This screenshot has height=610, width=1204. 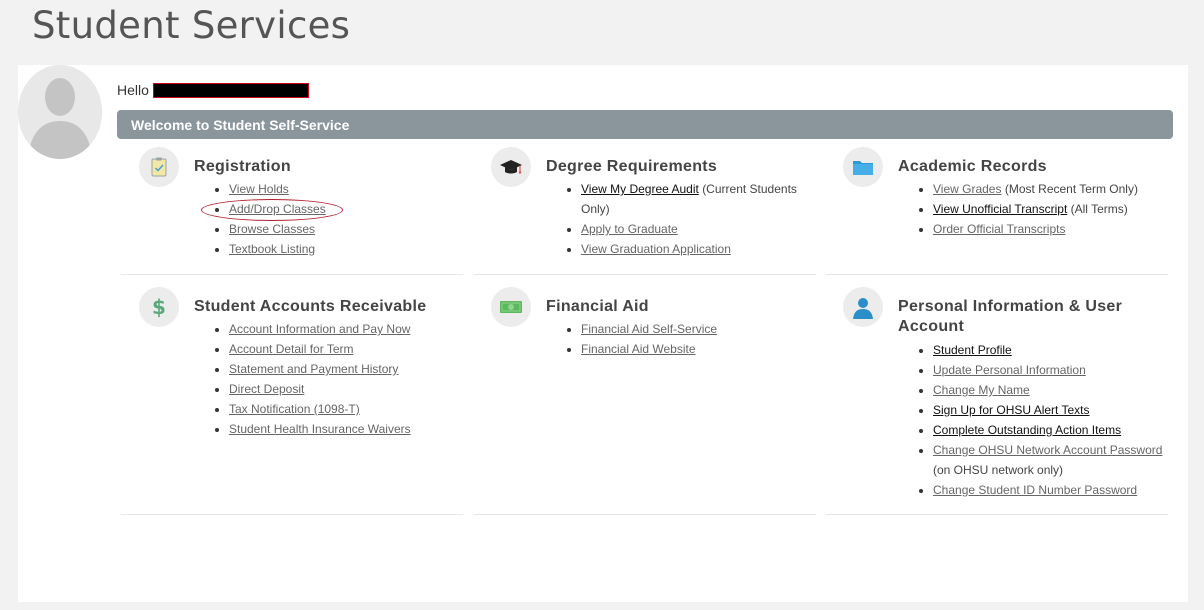 I want to click on list-item: View Graduation Application, so click(x=696, y=249).